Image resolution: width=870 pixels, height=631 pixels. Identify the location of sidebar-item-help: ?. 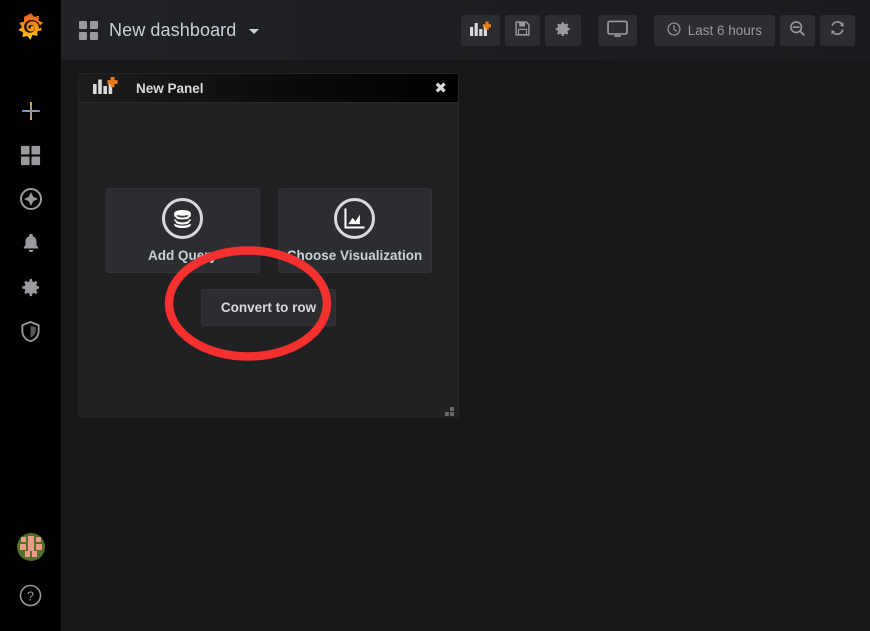
(30, 595).